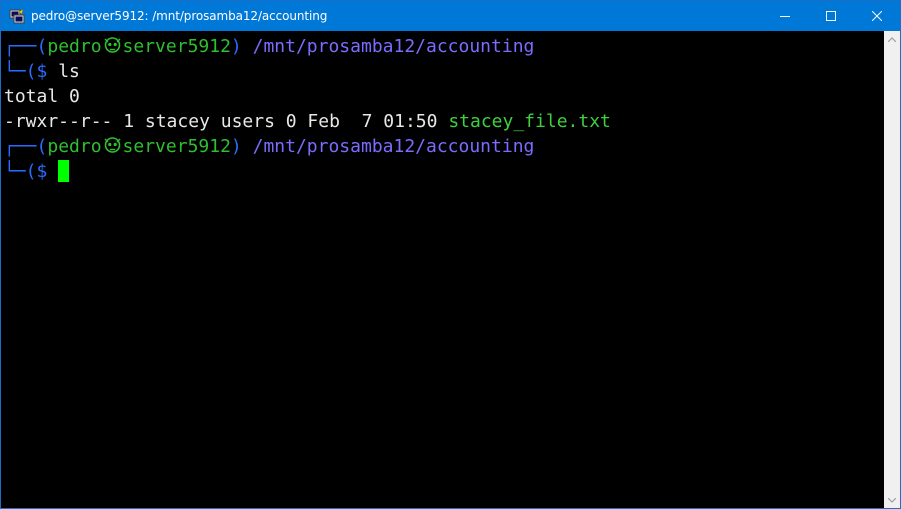  What do you see at coordinates (17, 16) in the screenshot?
I see `putty-icon` at bounding box center [17, 16].